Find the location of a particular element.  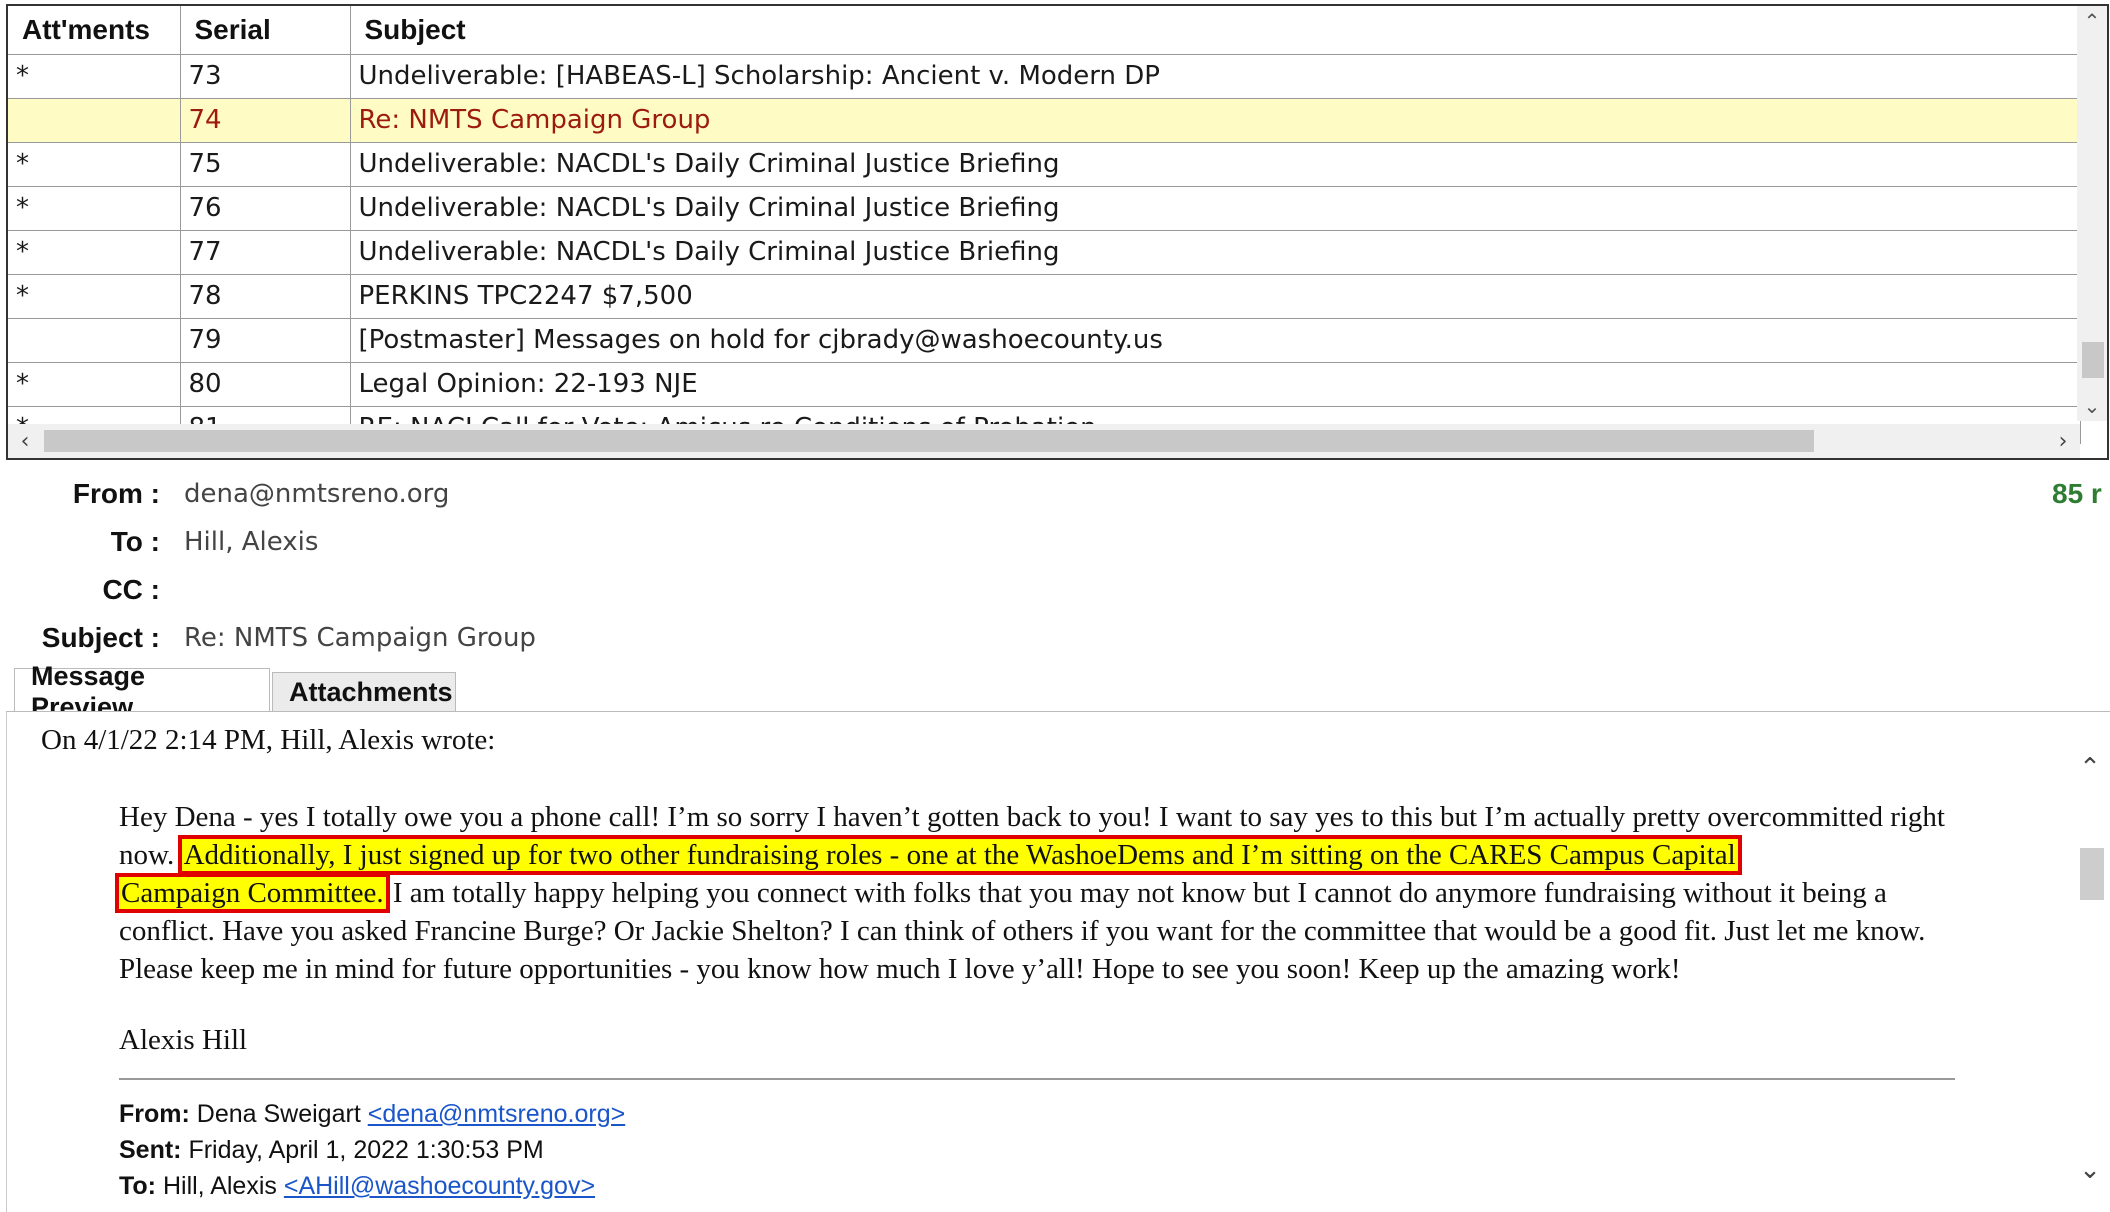

message-size-badge: 85 r is located at coordinates (2077, 493).